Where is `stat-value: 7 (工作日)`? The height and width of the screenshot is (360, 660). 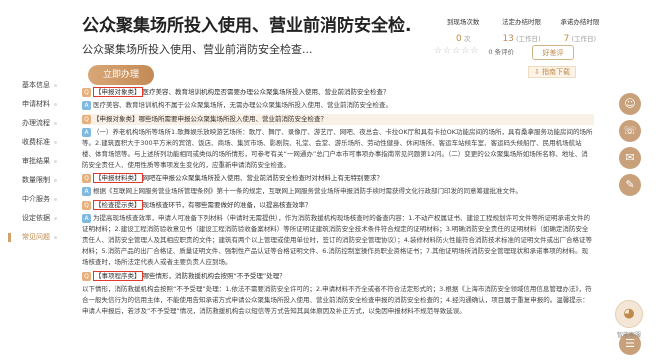
stat-value: 7 (工作日) is located at coordinates (580, 38).